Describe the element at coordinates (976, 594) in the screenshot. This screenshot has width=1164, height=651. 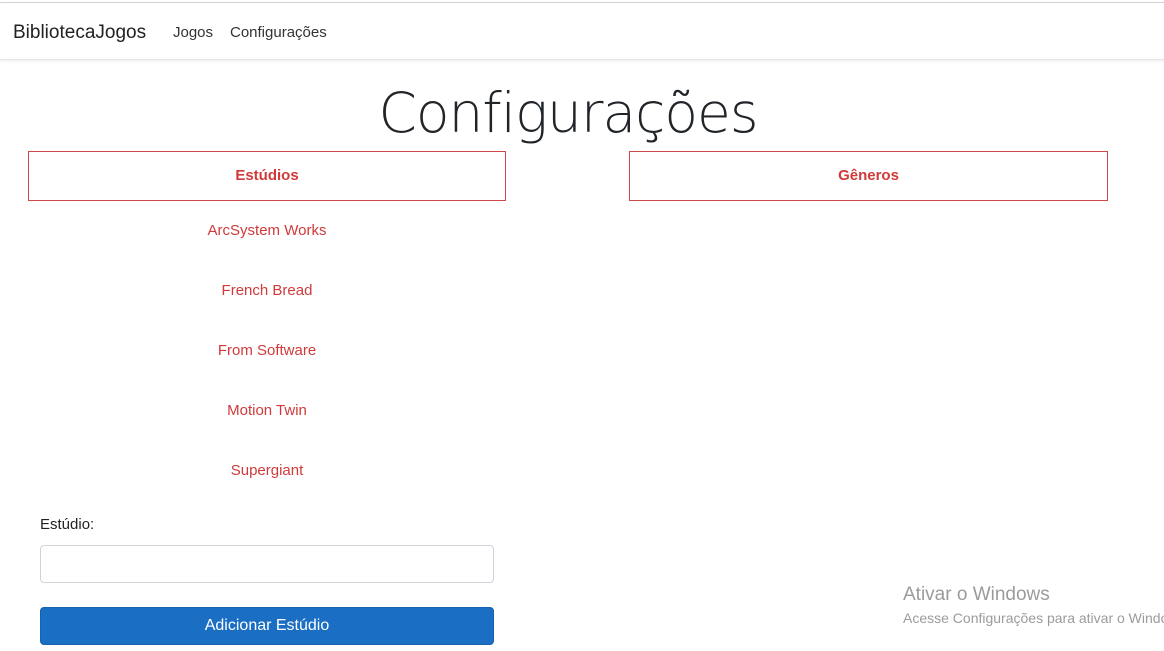
I see `watermark-title: Ativar o Windows` at that location.